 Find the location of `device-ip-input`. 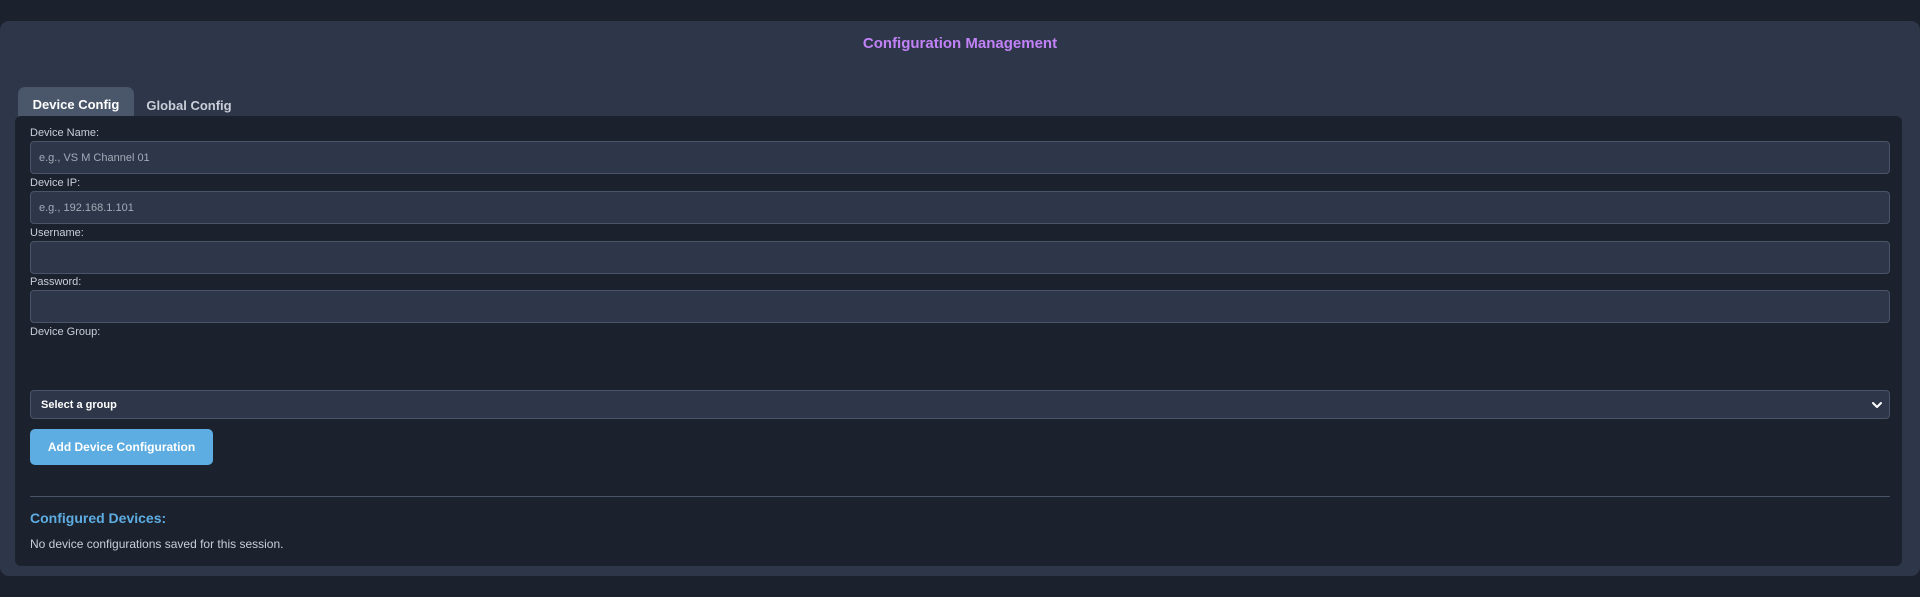

device-ip-input is located at coordinates (960, 207).